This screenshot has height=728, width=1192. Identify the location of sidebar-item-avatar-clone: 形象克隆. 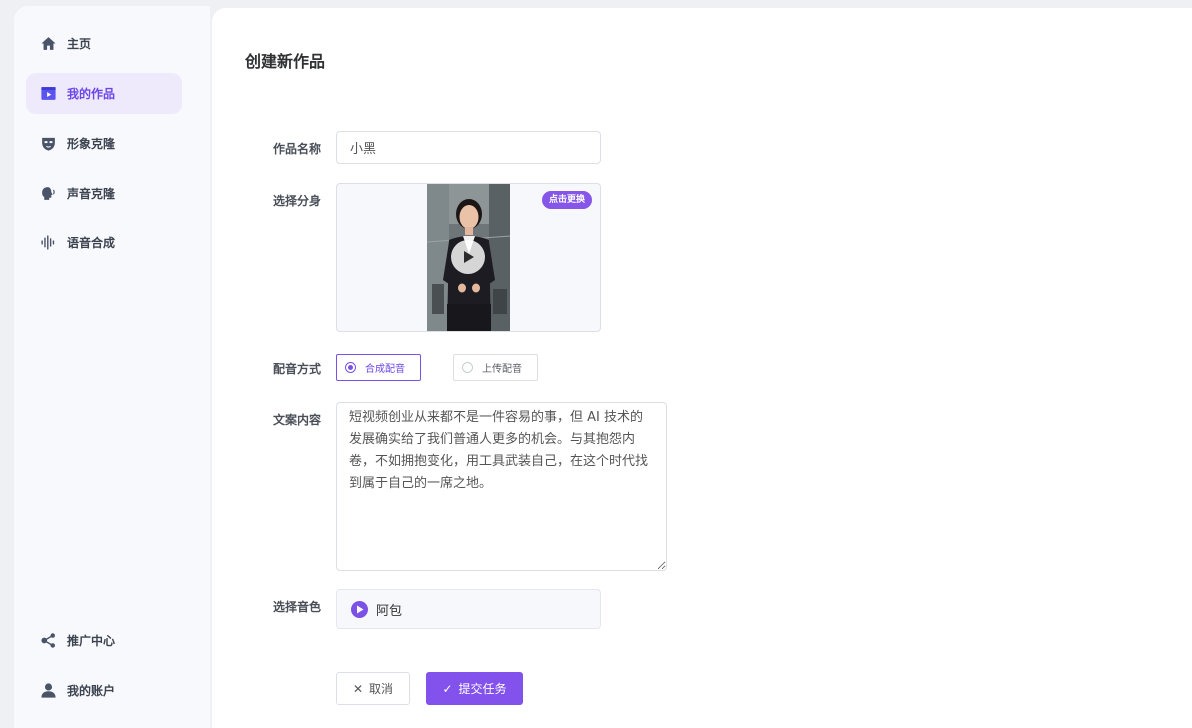
(104, 143).